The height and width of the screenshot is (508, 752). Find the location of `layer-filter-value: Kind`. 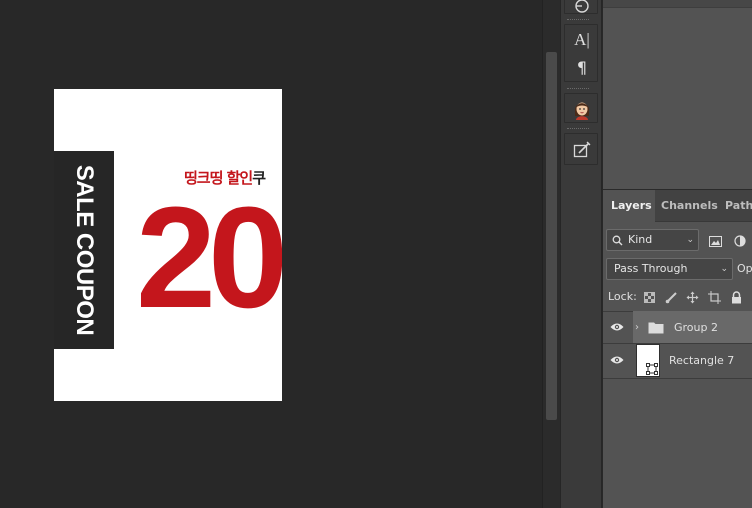

layer-filter-value: Kind is located at coordinates (640, 239).